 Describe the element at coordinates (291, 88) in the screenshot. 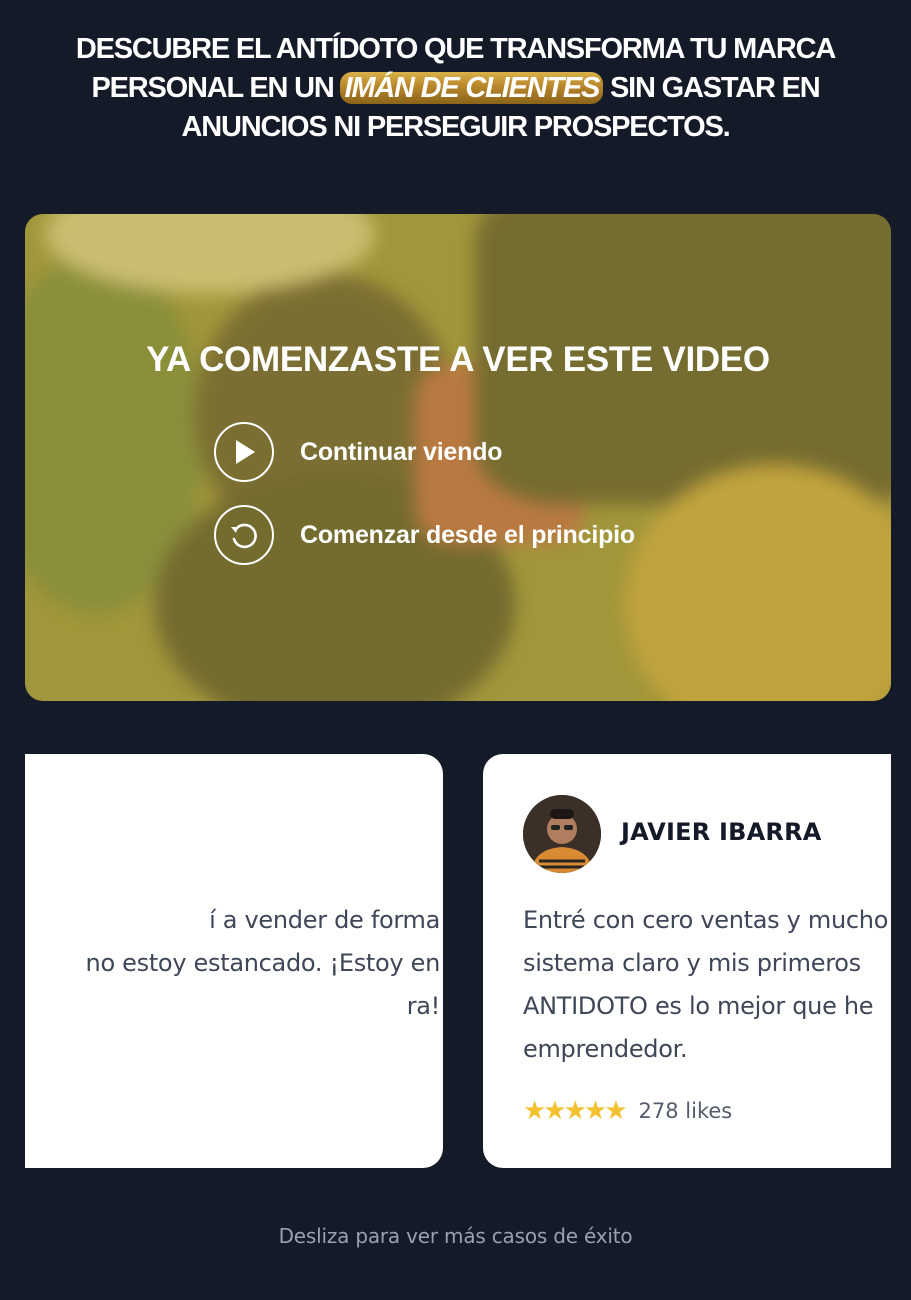

I see `headline-part-3: EN UN` at that location.